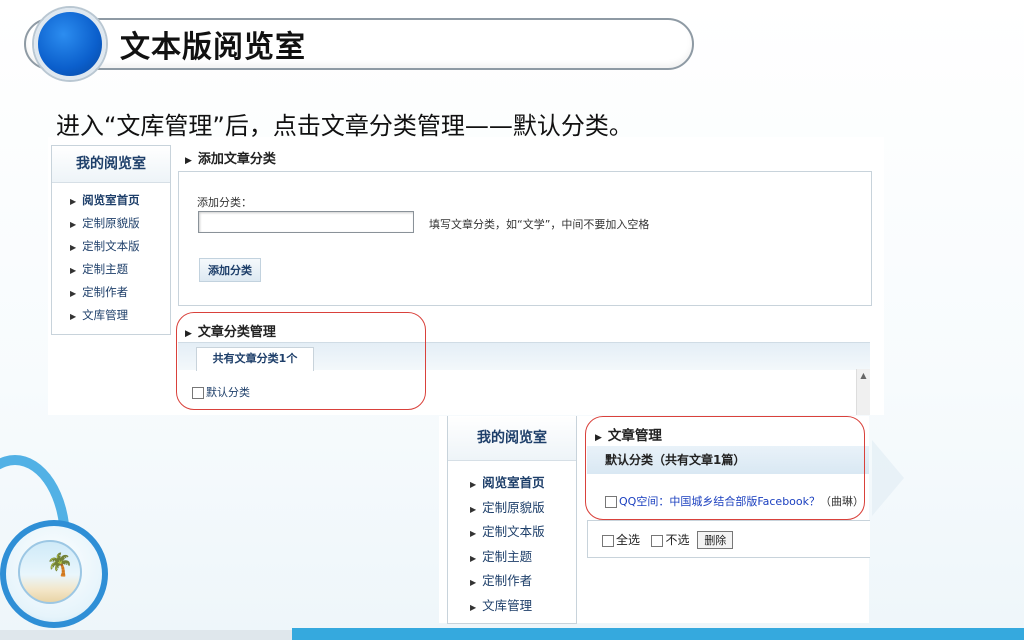 This screenshot has width=1024, height=640. What do you see at coordinates (60, 565) in the screenshot?
I see `palm-tree-icon: 🌴` at bounding box center [60, 565].